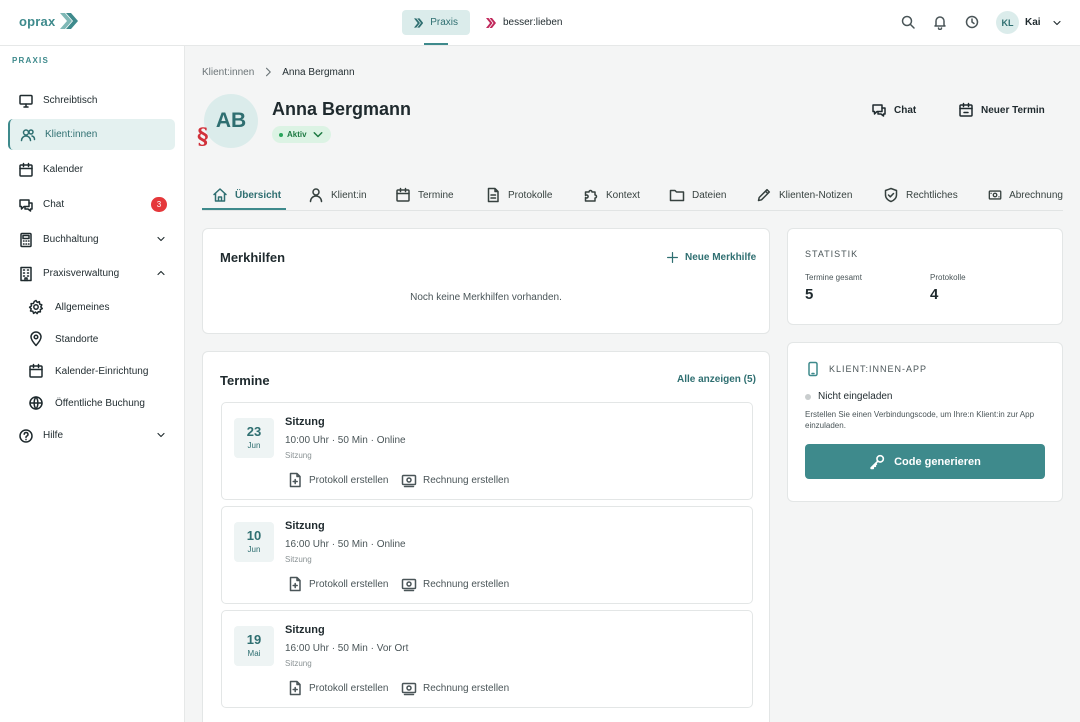  I want to click on shield-icon, so click(891, 195).